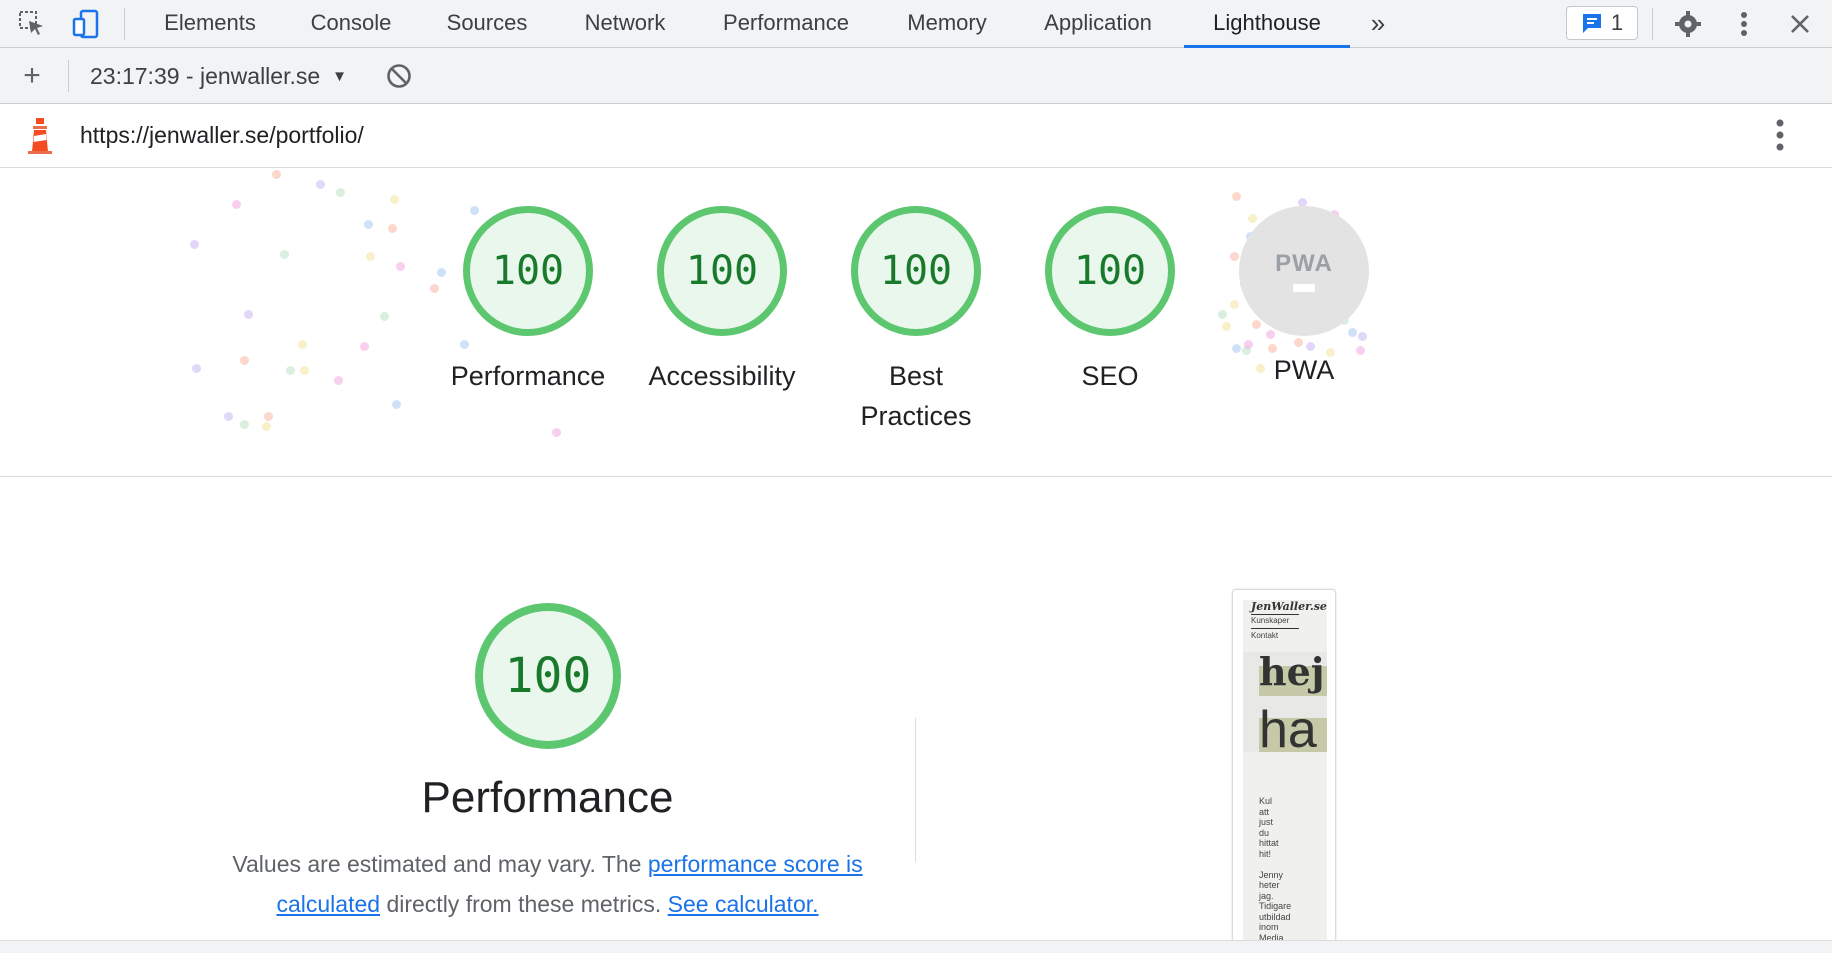  What do you see at coordinates (1288, 730) in the screenshot?
I see `thumb-headline: ha` at bounding box center [1288, 730].